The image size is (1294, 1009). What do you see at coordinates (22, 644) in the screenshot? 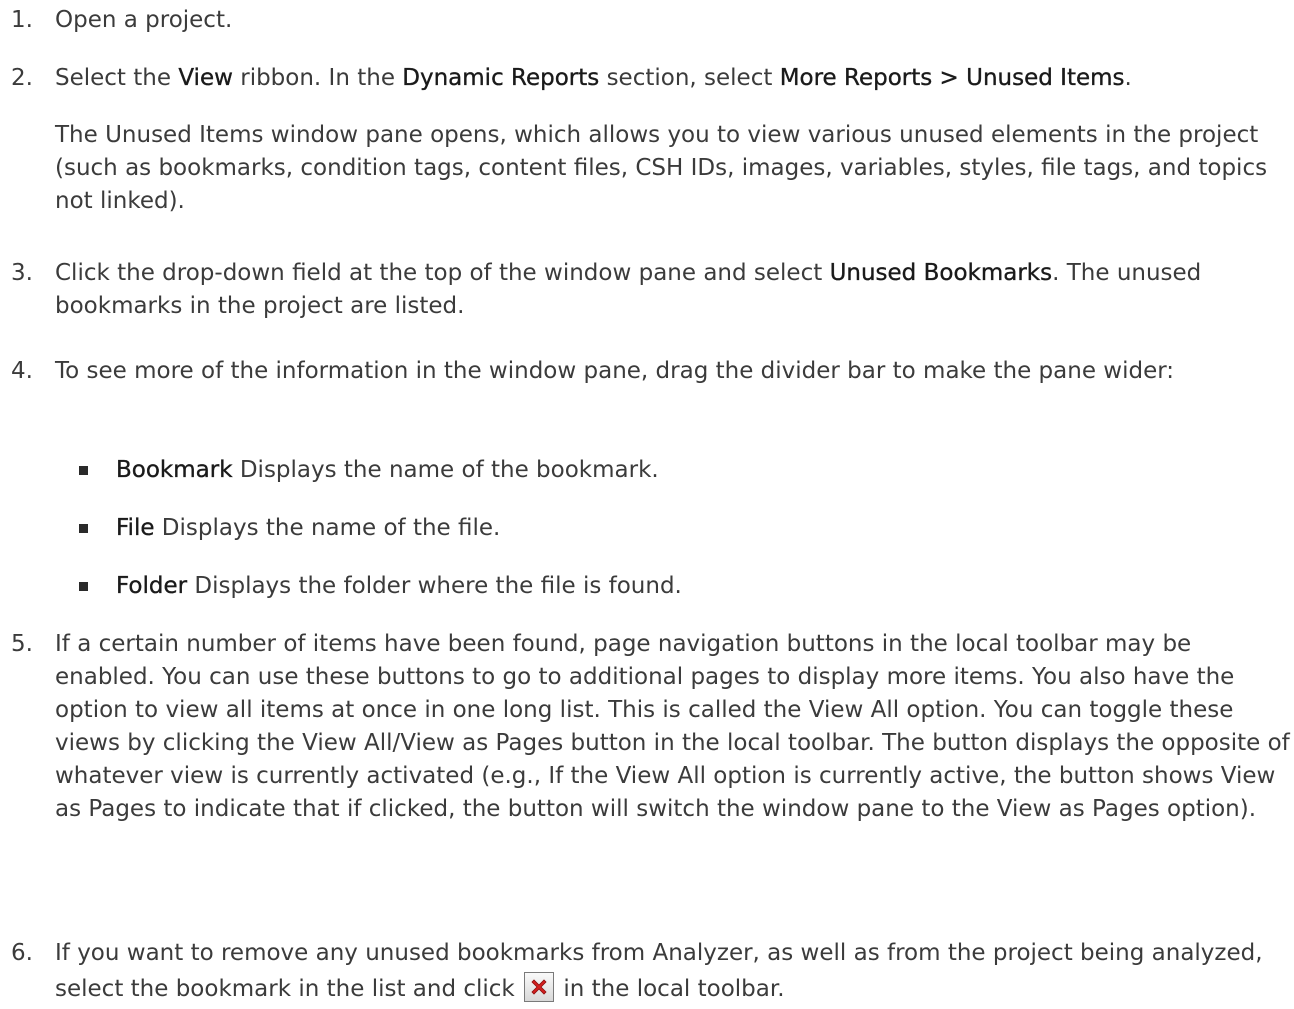
I see `step-number: 5.` at bounding box center [22, 644].